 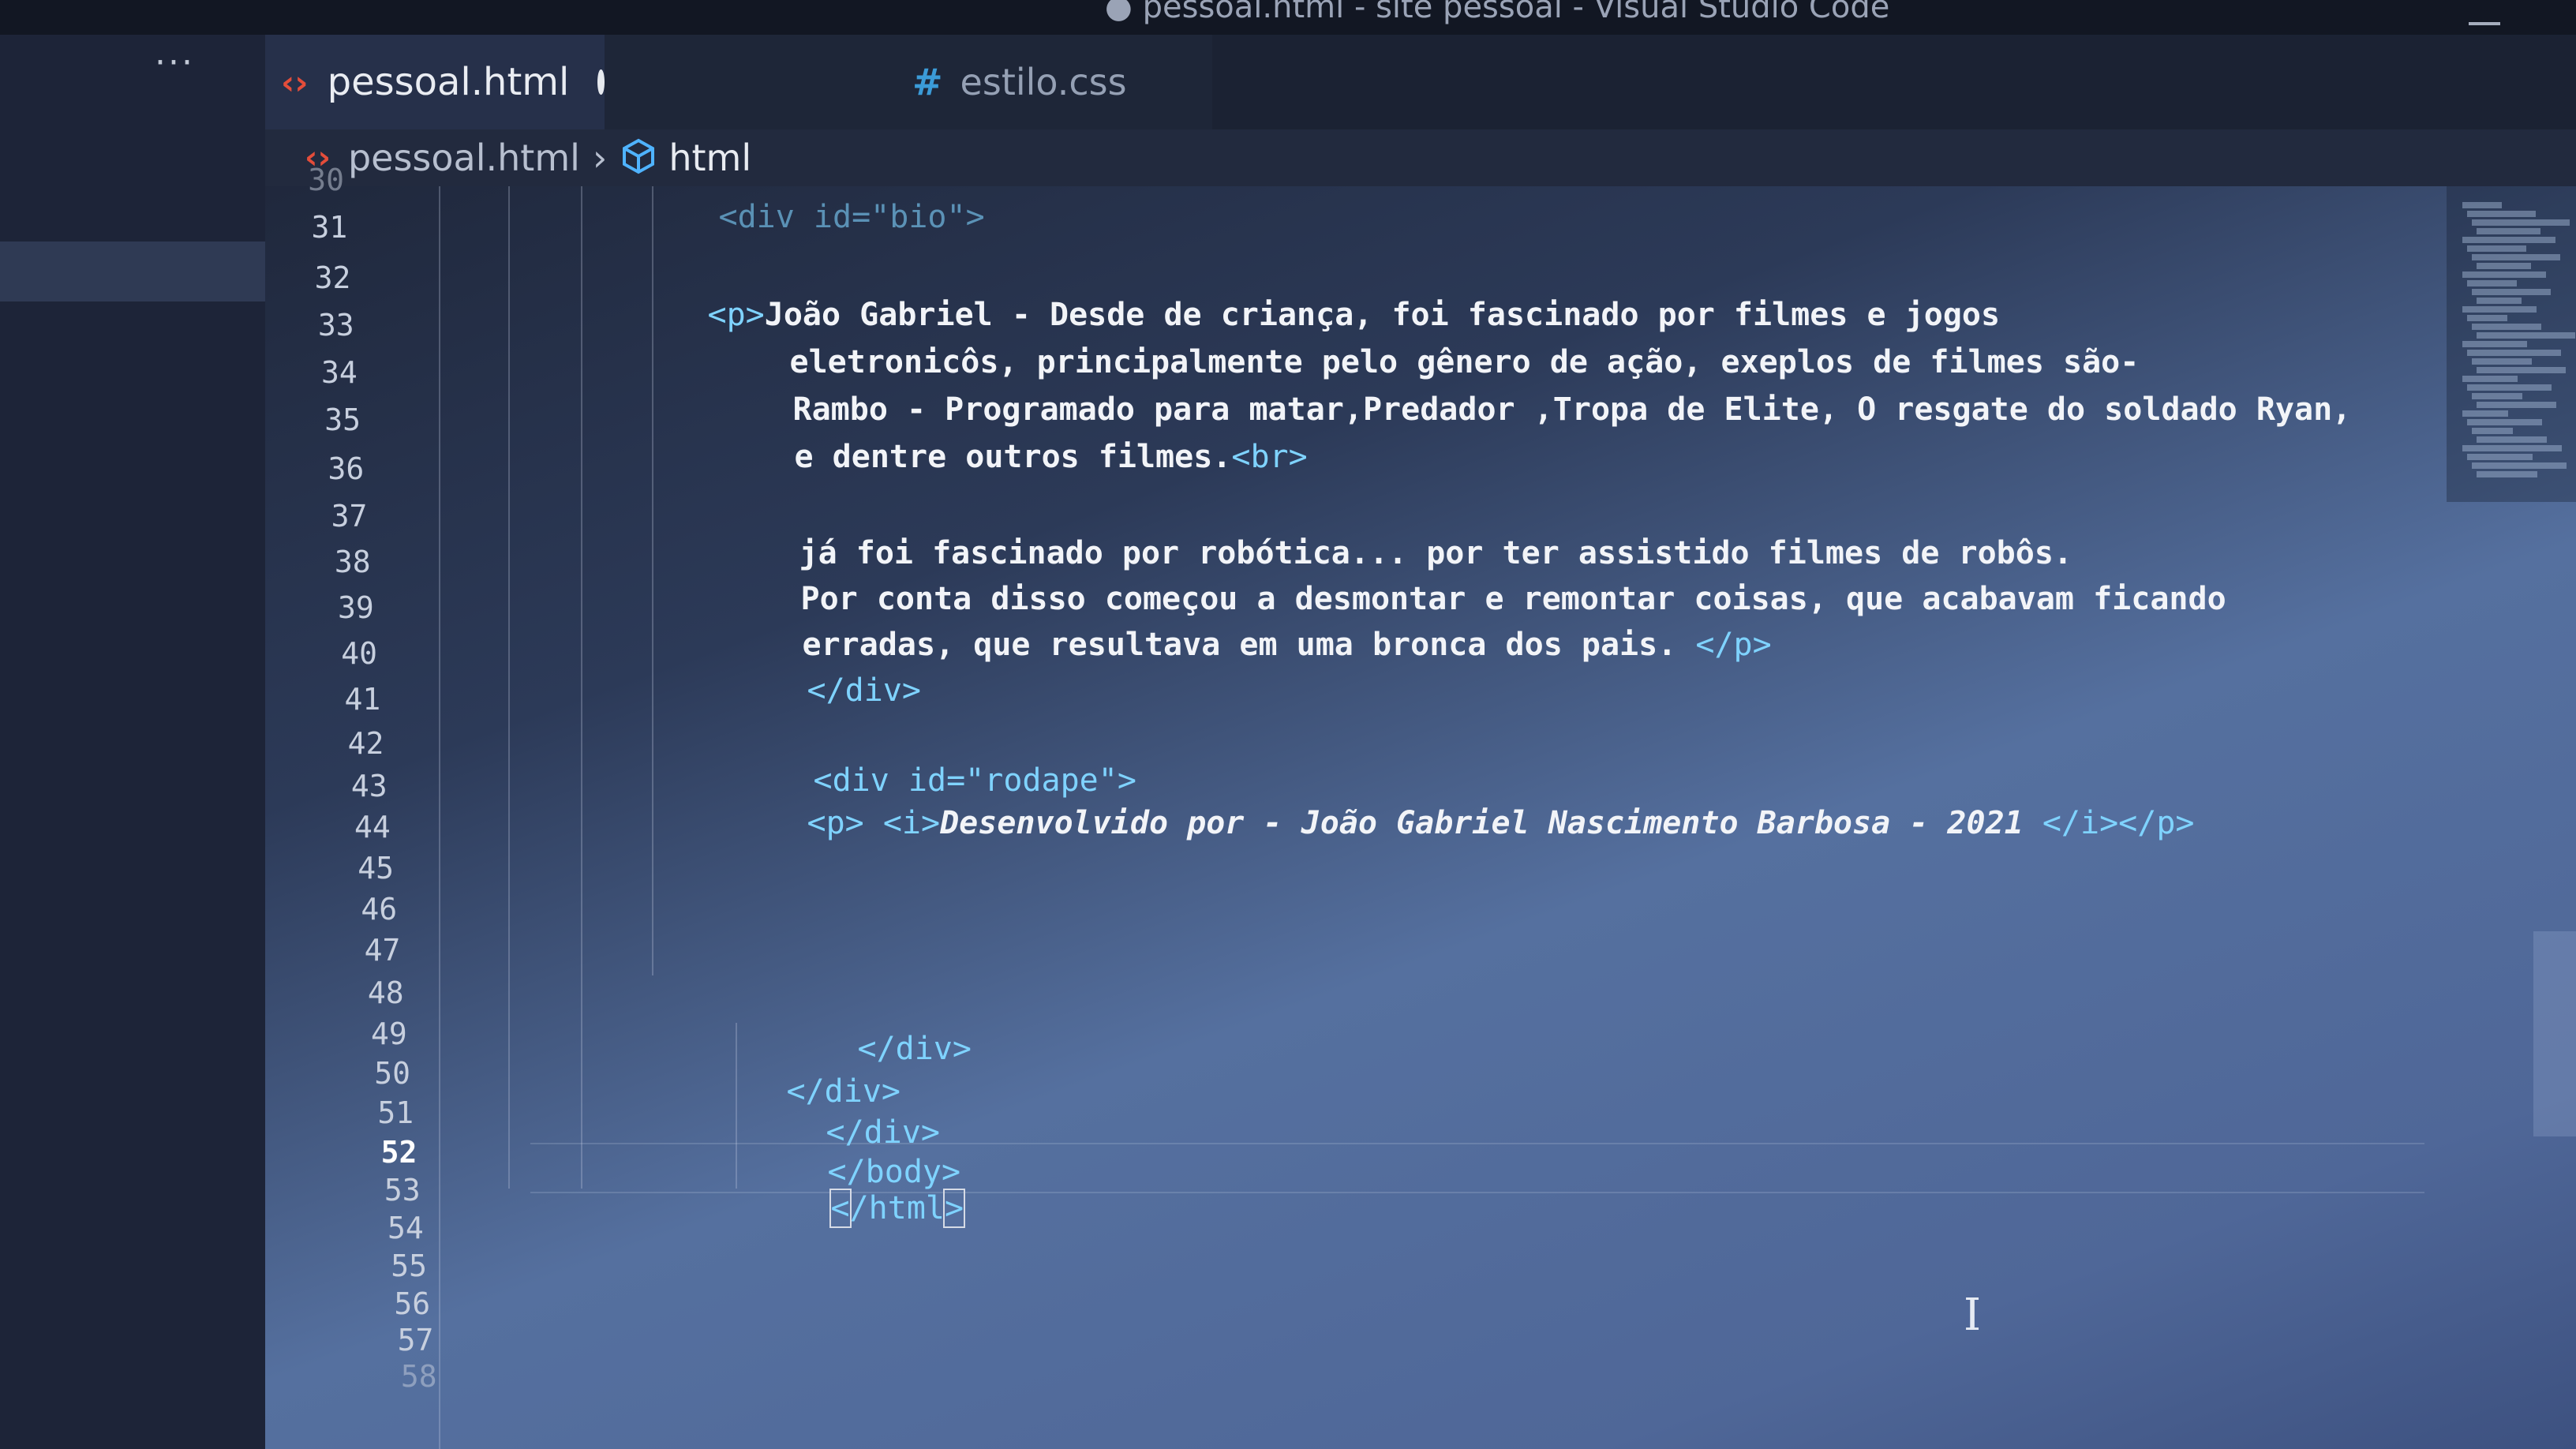 What do you see at coordinates (415, 1340) in the screenshot?
I see `line-number: 57` at bounding box center [415, 1340].